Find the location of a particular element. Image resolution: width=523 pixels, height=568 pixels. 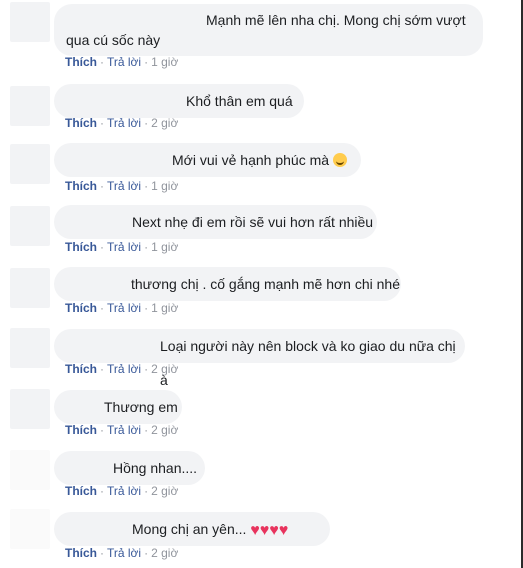

comment-text: Khổ thân em quá is located at coordinates (239, 101).